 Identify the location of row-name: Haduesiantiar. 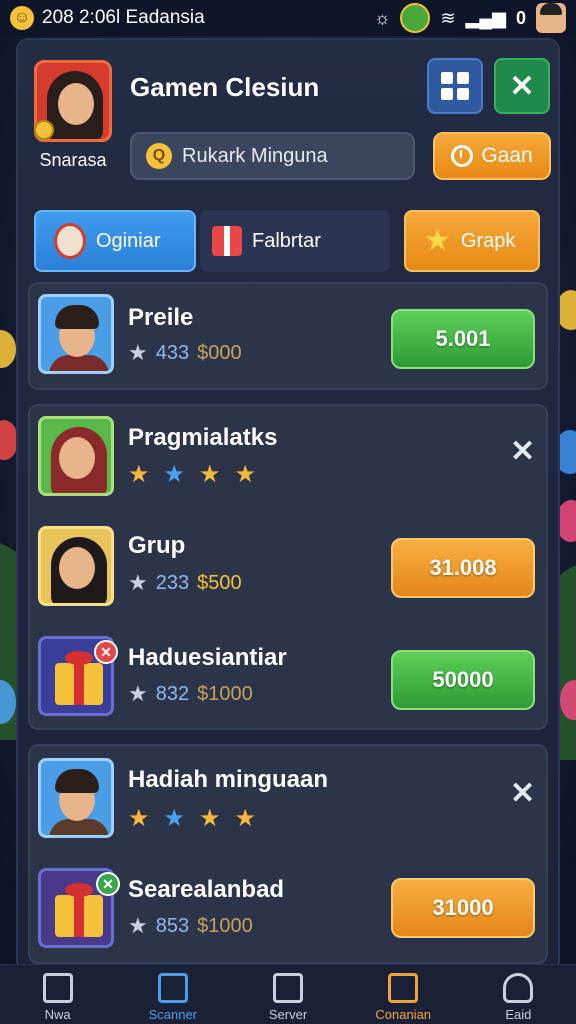
(207, 657).